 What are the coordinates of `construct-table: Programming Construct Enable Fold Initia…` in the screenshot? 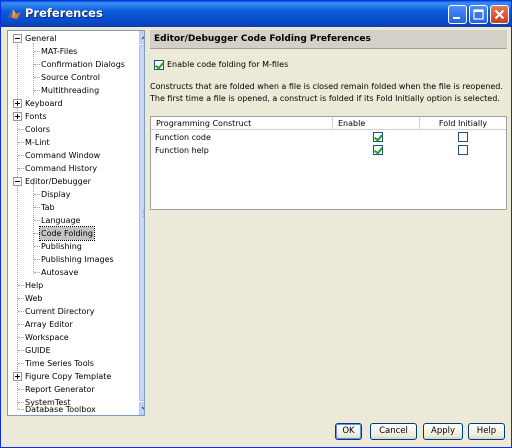 It's located at (328, 163).